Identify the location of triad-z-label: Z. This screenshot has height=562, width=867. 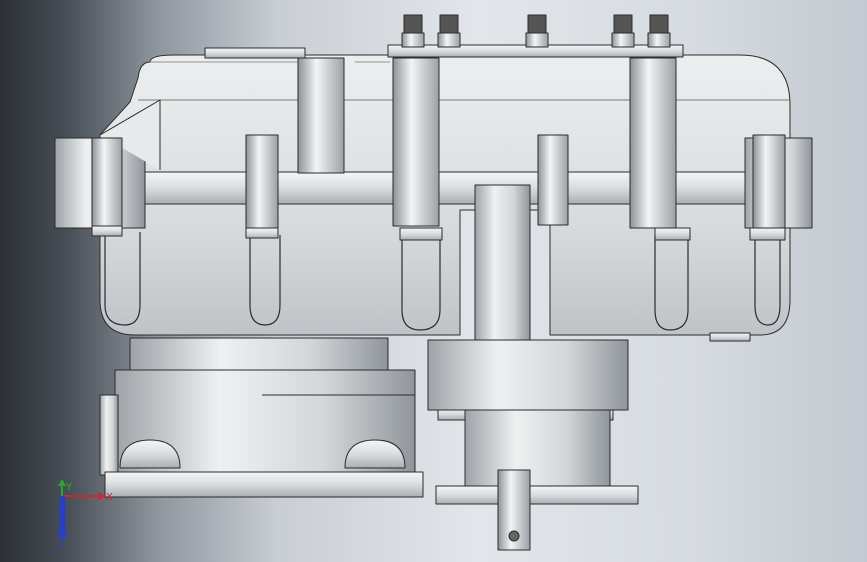
(61, 545).